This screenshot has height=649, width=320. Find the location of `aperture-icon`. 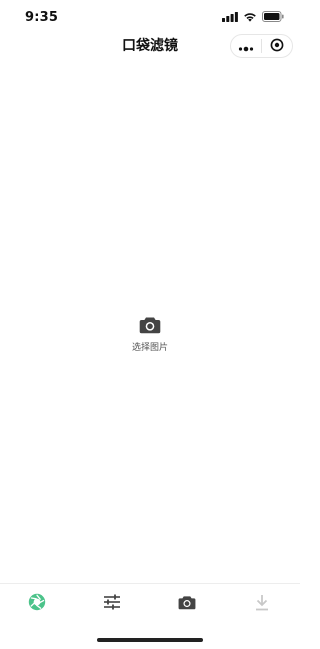

aperture-icon is located at coordinates (37, 604).